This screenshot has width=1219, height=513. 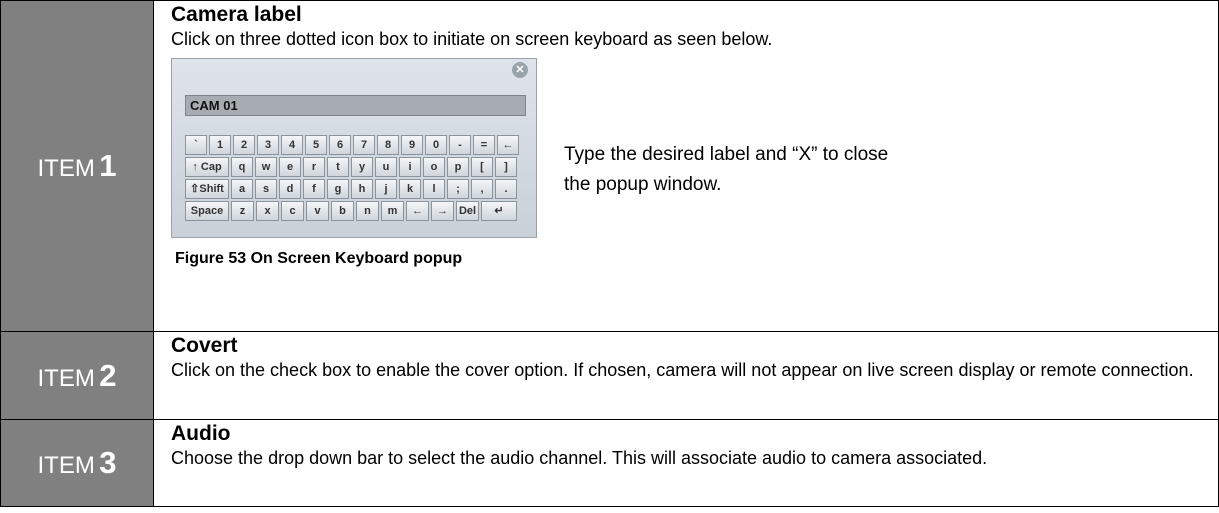 What do you see at coordinates (355, 105) in the screenshot?
I see `label-input-field: CAM 01` at bounding box center [355, 105].